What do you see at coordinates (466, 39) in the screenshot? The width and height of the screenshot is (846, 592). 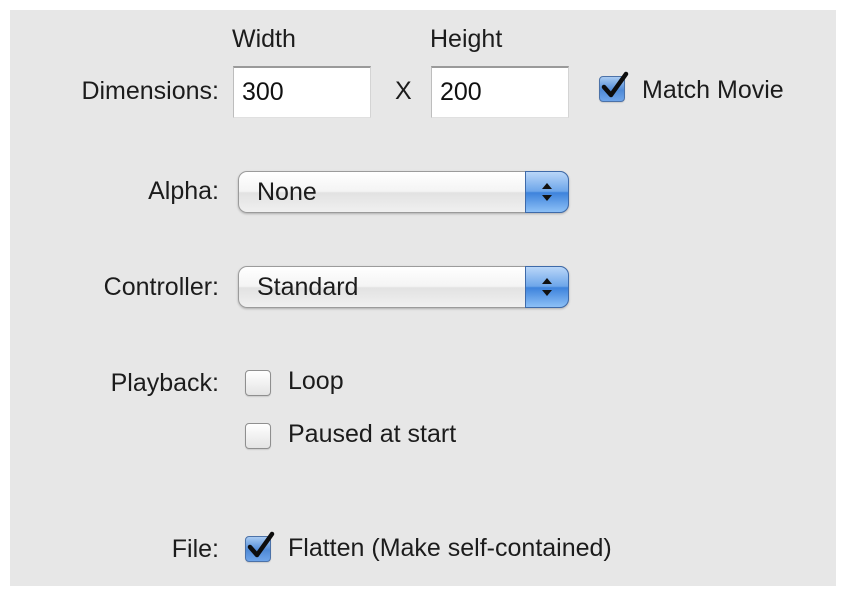 I see `height-column-header: Height` at bounding box center [466, 39].